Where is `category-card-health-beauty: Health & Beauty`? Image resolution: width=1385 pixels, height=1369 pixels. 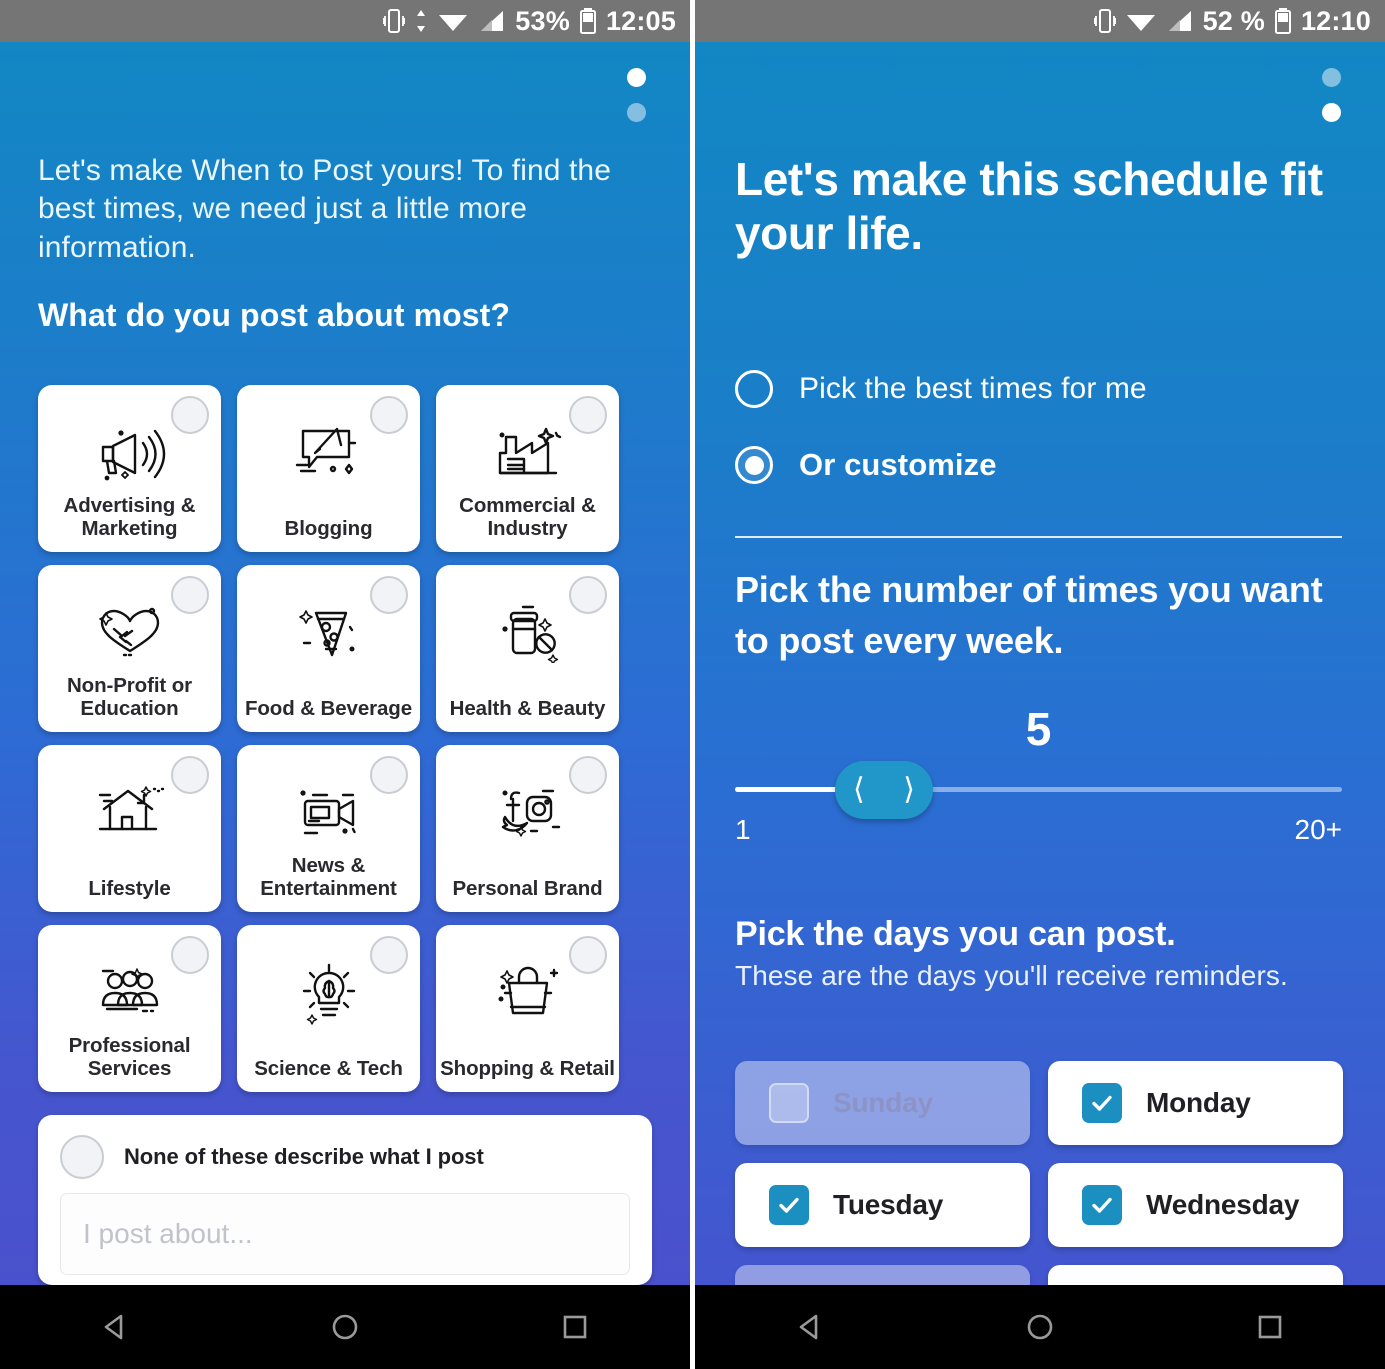
category-card-health-beauty: Health & Beauty is located at coordinates (527, 648).